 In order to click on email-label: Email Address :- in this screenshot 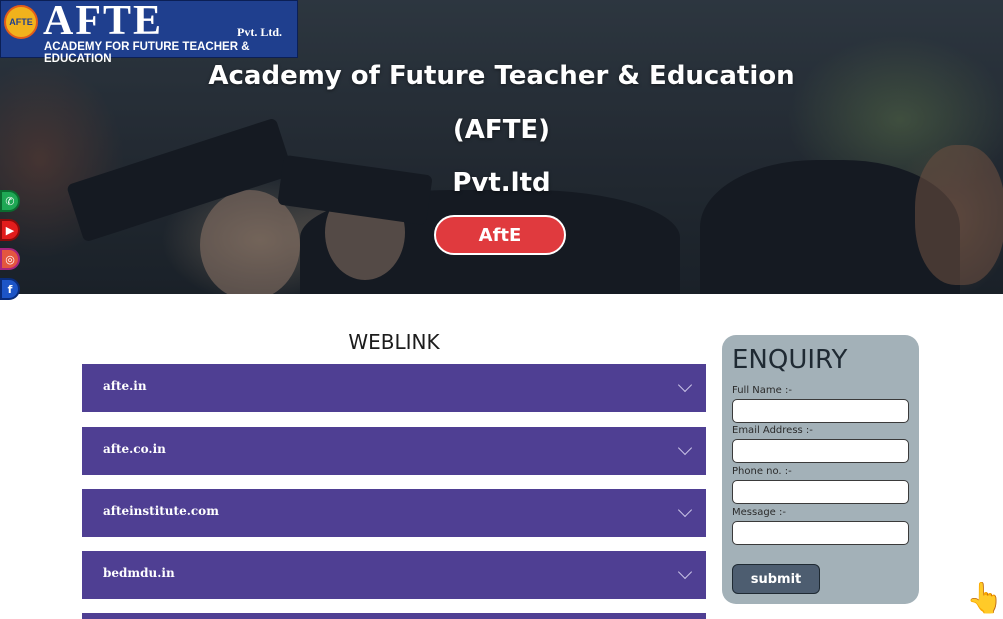, I will do `click(772, 430)`.